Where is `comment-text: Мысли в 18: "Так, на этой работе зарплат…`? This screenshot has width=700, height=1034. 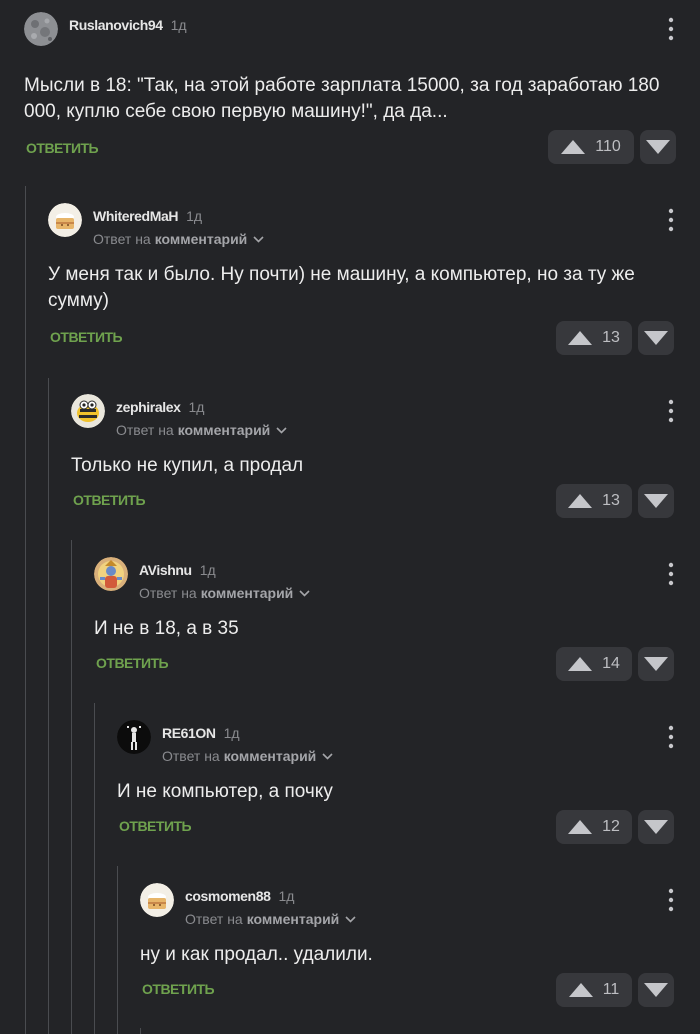 comment-text: Мысли в 18: "Так, на этой работе зарплат… is located at coordinates (342, 98).